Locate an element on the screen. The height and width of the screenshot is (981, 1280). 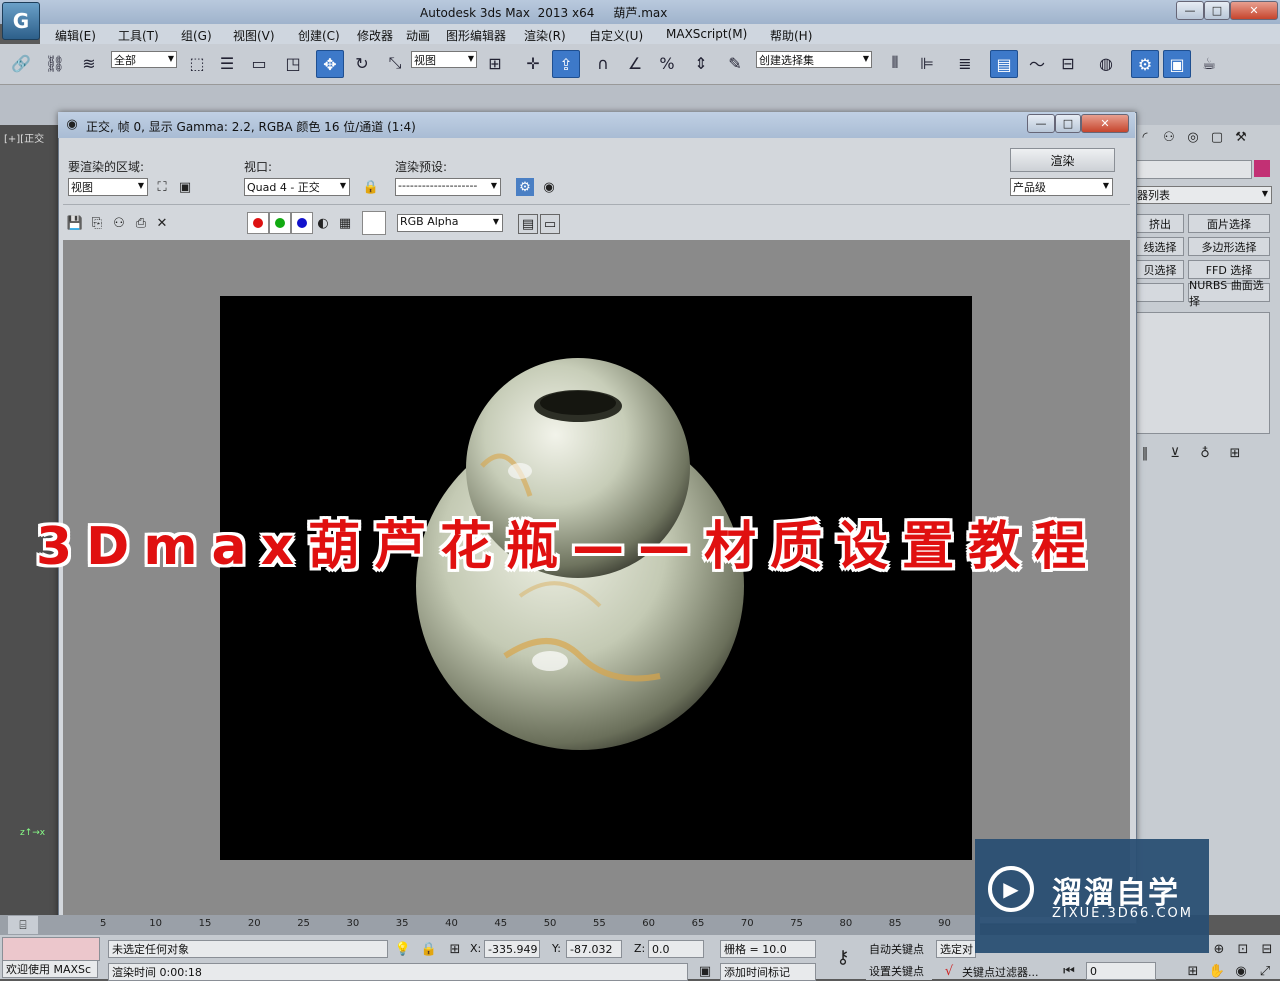
mirror-icon: ⫴ is located at coordinates (895, 63).